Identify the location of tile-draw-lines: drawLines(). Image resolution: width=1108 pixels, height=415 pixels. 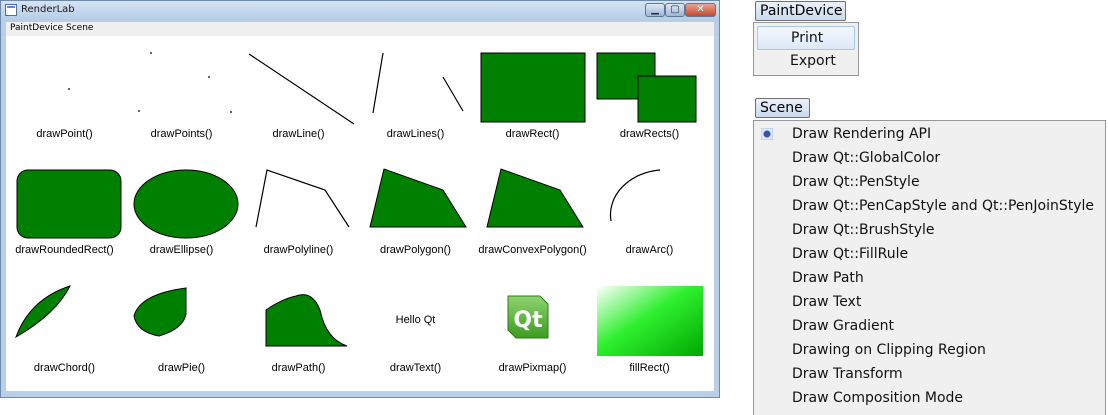
(415, 95).